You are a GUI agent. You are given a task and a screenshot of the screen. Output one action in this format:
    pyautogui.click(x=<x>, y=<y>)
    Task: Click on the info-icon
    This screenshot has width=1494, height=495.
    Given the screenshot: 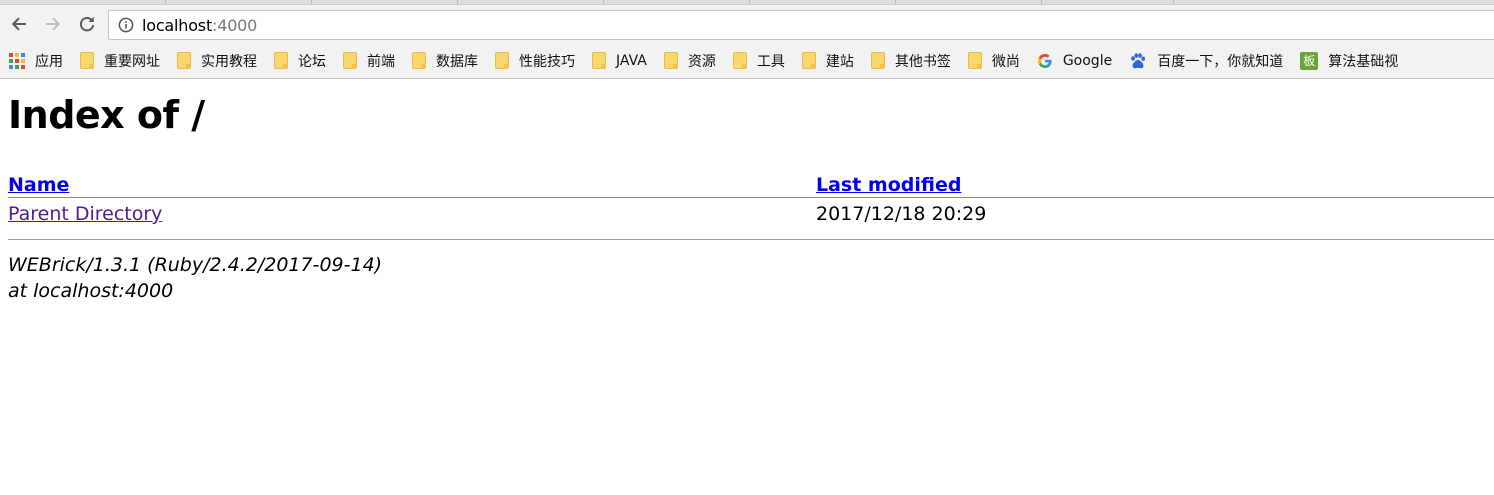 What is the action you would take?
    pyautogui.click(x=126, y=25)
    